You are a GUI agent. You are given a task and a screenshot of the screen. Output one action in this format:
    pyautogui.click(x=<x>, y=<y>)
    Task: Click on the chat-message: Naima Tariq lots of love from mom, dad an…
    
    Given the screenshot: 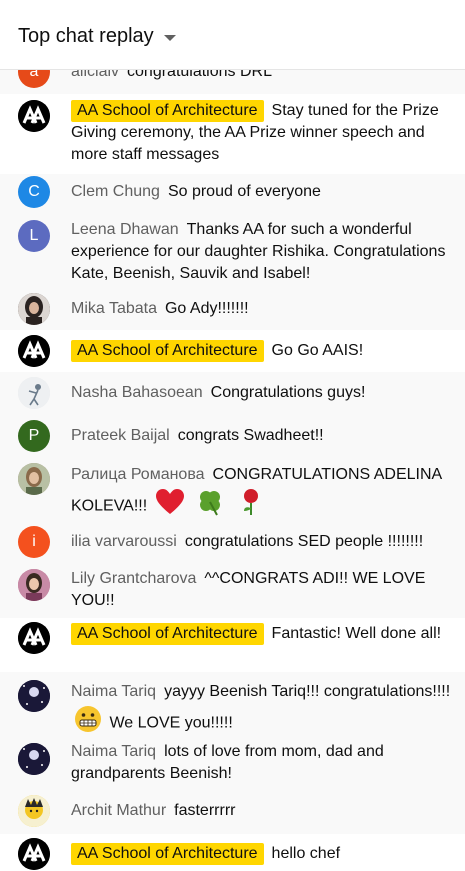 What is the action you would take?
    pyautogui.click(x=232, y=765)
    